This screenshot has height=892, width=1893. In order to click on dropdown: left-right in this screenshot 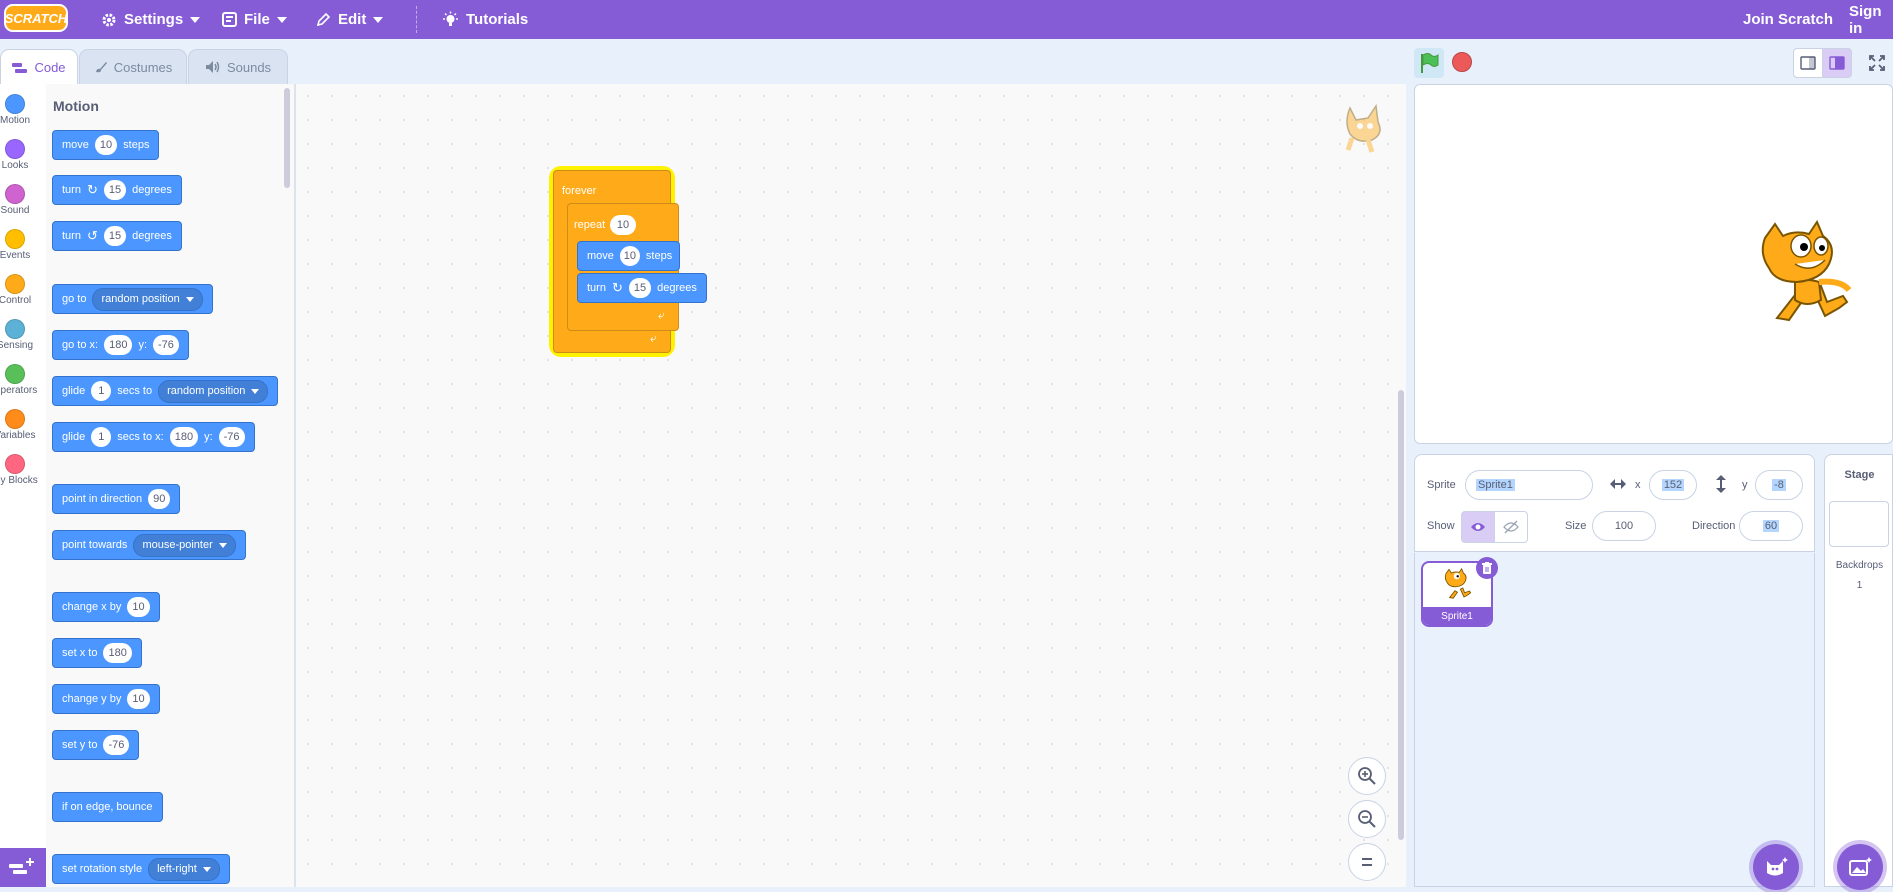, I will do `click(184, 869)`.